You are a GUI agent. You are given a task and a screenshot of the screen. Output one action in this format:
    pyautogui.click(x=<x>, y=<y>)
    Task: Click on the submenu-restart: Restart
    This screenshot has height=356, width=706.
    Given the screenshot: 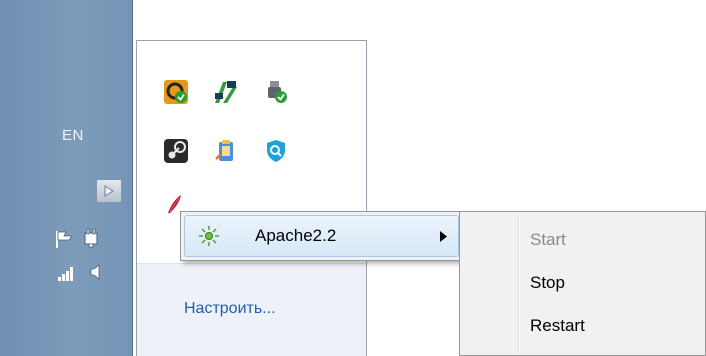 What is the action you would take?
    pyautogui.click(x=557, y=326)
    